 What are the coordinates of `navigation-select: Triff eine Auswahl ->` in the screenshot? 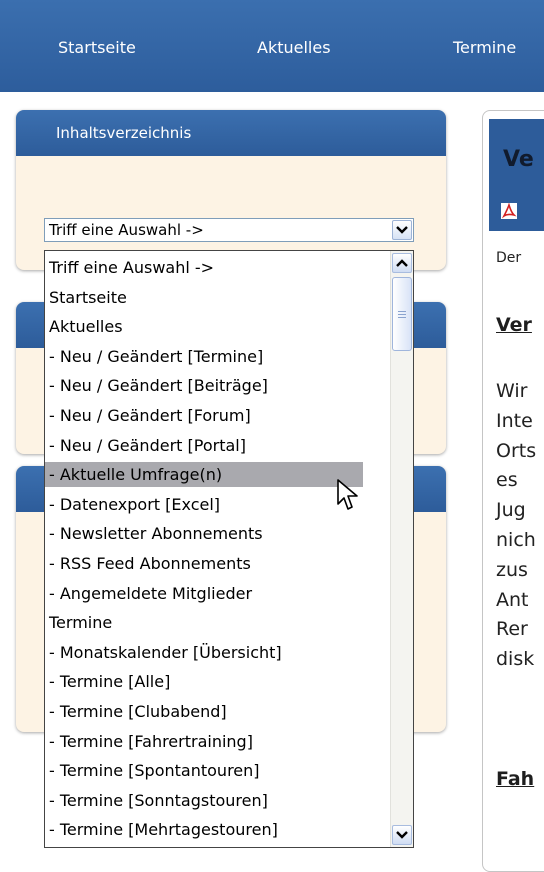 It's located at (229, 230).